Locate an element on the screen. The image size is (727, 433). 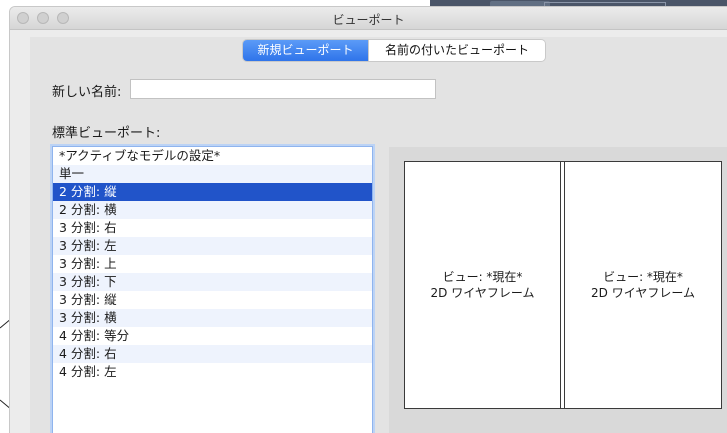
tab-control: 新規ビューポート 名前の付いたビューポート is located at coordinates (394, 50).